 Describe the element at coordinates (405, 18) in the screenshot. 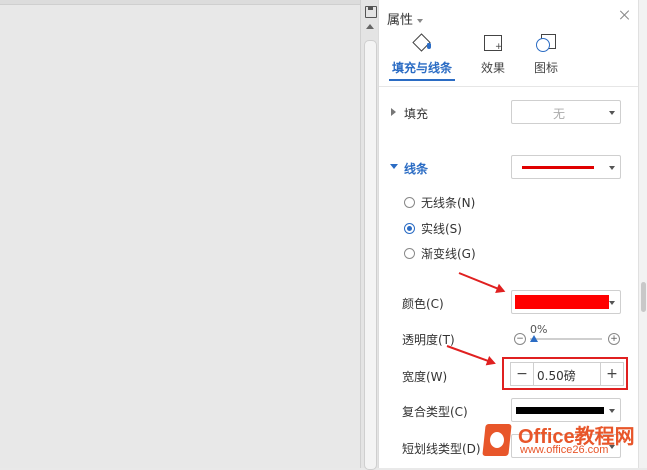

I see `panel-title: 属性` at that location.